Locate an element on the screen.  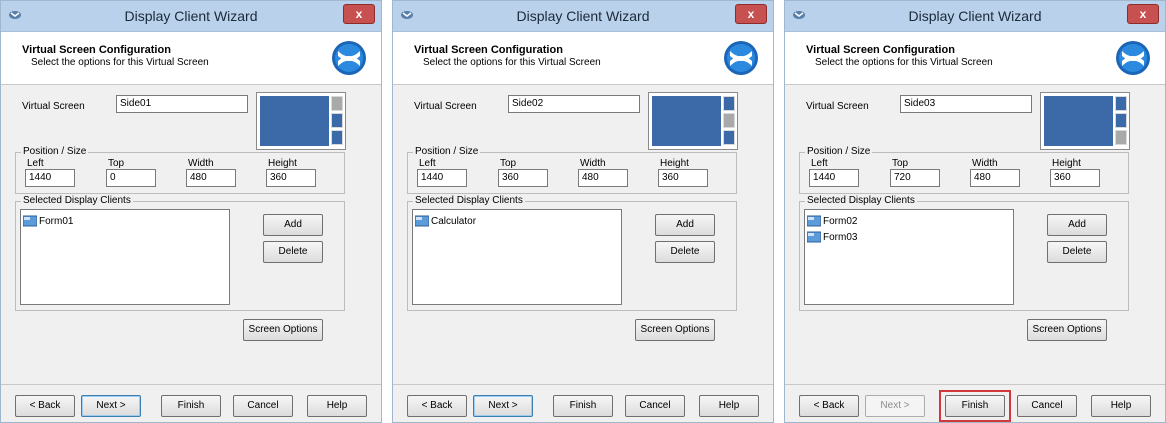
list-item-label: Calculator is located at coordinates (454, 221).